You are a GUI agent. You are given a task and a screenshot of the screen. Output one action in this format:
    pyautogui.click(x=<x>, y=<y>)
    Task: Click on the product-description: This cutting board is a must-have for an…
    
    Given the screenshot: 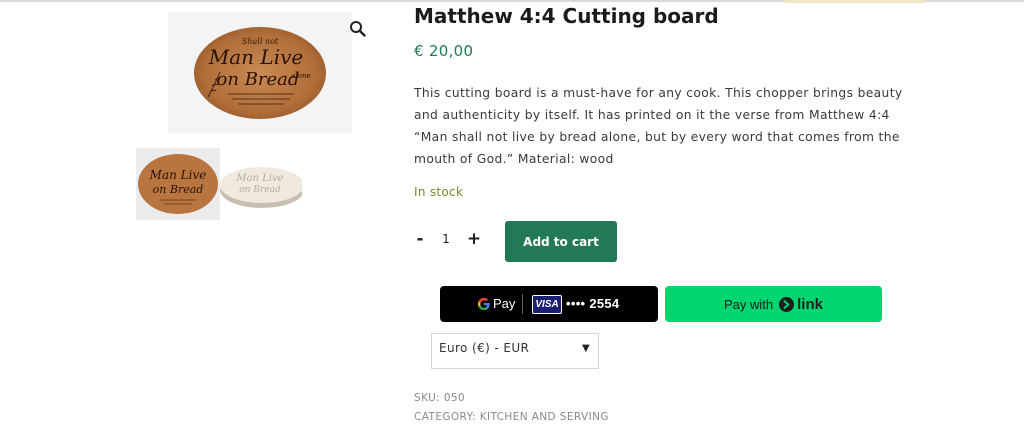 What is the action you would take?
    pyautogui.click(x=658, y=126)
    